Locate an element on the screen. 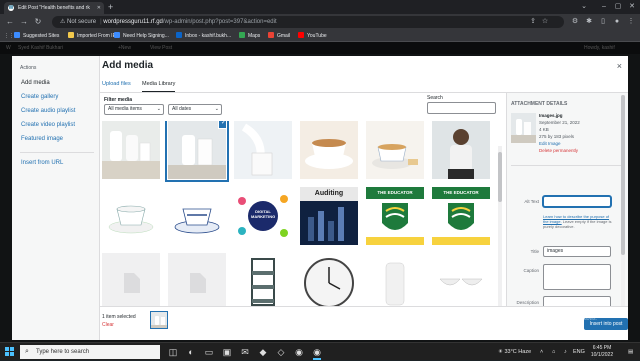  bookmark-youtube: YouTube is located at coordinates (312, 36).